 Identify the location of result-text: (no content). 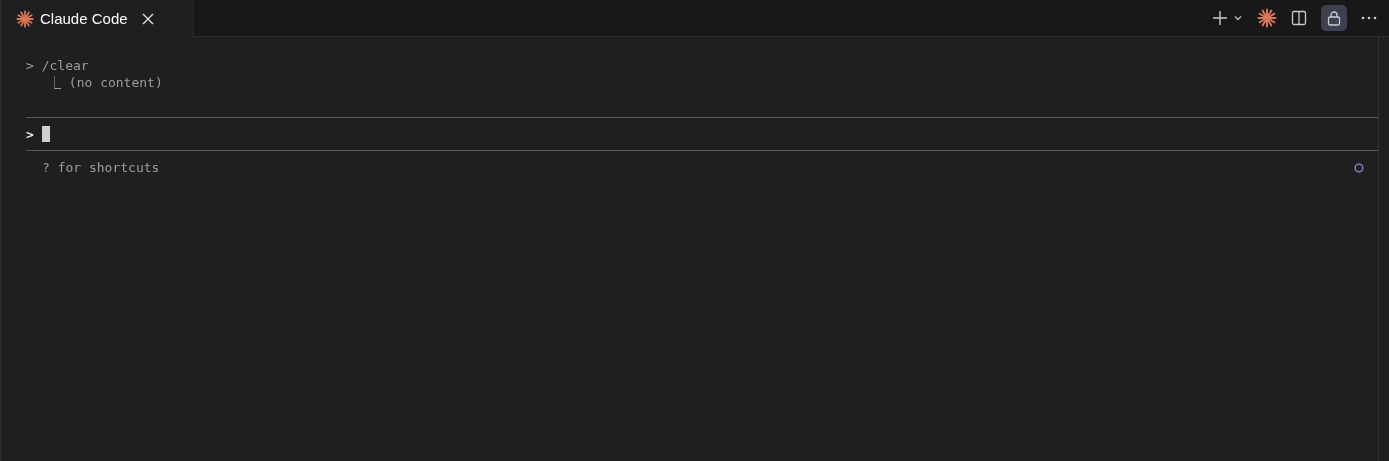
(115, 82).